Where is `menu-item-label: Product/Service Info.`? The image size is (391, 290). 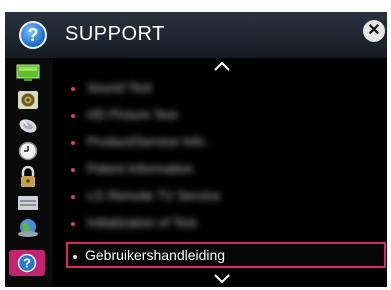
menu-item-label: Product/Service Info. is located at coordinates (147, 141).